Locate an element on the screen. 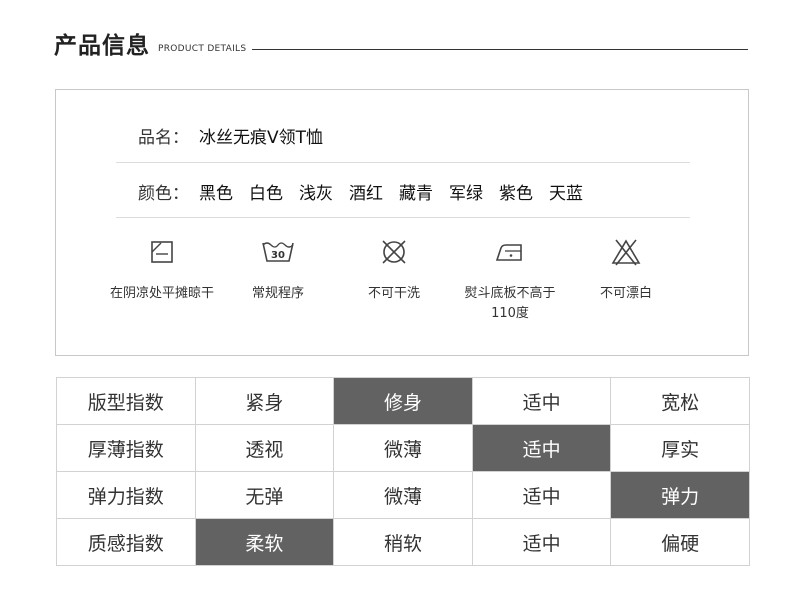  shade-dry-flat-icon is located at coordinates (162, 252).